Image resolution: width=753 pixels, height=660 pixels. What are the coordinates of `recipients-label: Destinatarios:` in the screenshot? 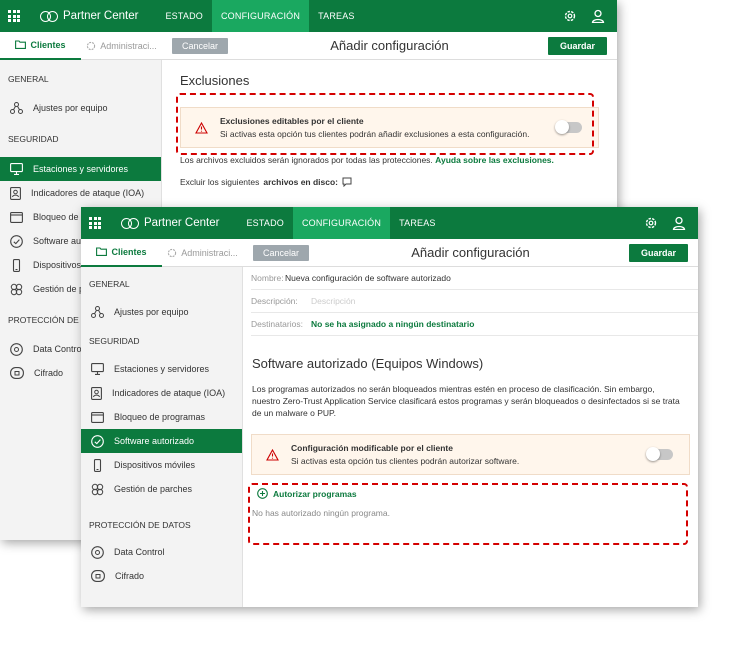 It's located at (277, 324).